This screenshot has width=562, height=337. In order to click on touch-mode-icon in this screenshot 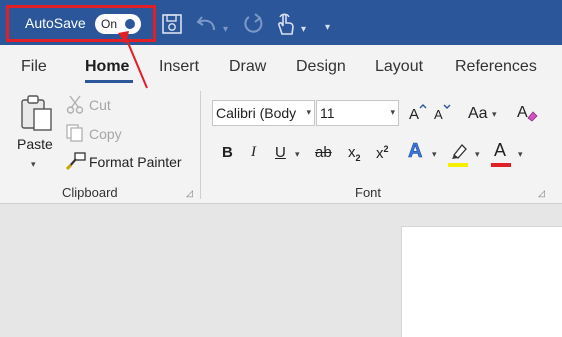, I will do `click(286, 26)`.